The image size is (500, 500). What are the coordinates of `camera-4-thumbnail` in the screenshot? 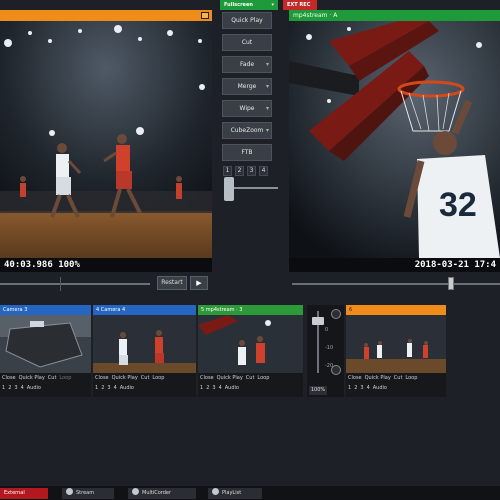 It's located at (144, 344).